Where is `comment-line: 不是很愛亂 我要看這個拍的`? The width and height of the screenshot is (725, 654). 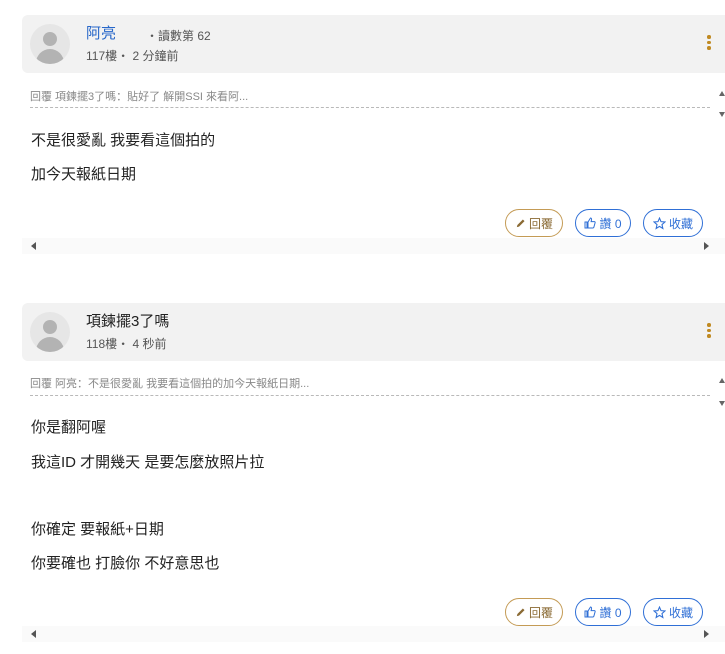 comment-line: 不是很愛亂 我要看這個拍的 is located at coordinates (123, 140).